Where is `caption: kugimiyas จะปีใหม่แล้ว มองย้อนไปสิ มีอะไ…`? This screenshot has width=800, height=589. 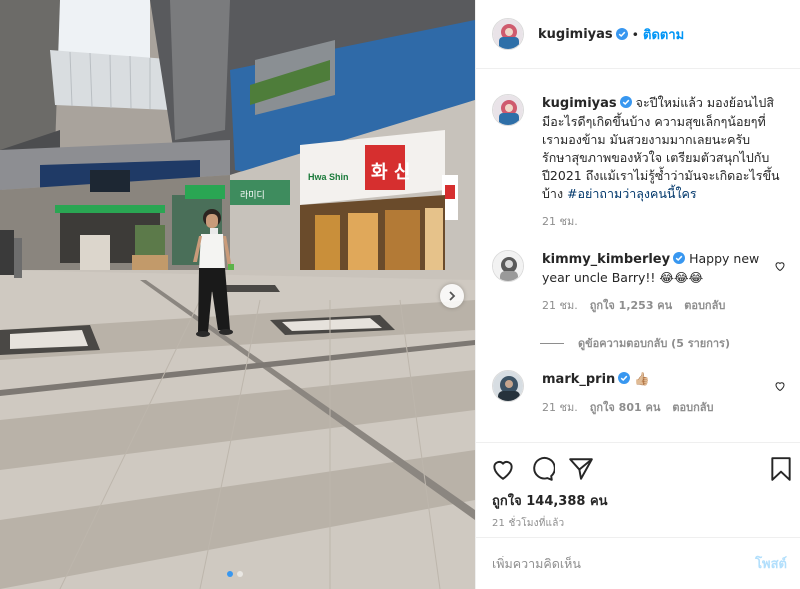
caption: kugimiyas จะปีใหม่แล้ว มองย้อนไปสิ มีอะไ… is located at coordinates (642, 162).